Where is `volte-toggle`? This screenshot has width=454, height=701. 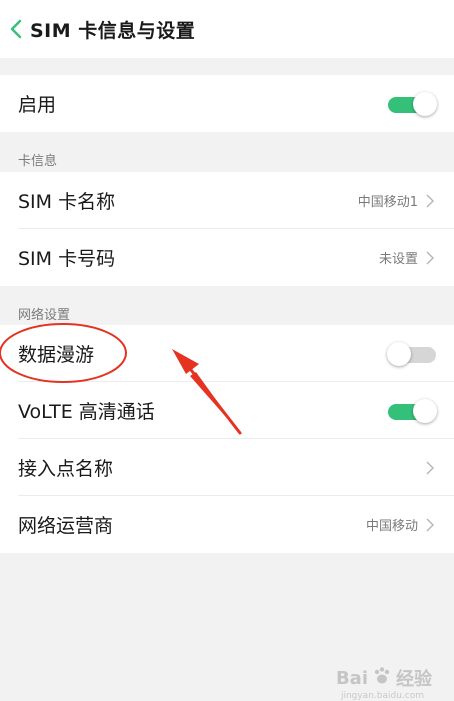
volte-toggle is located at coordinates (412, 411).